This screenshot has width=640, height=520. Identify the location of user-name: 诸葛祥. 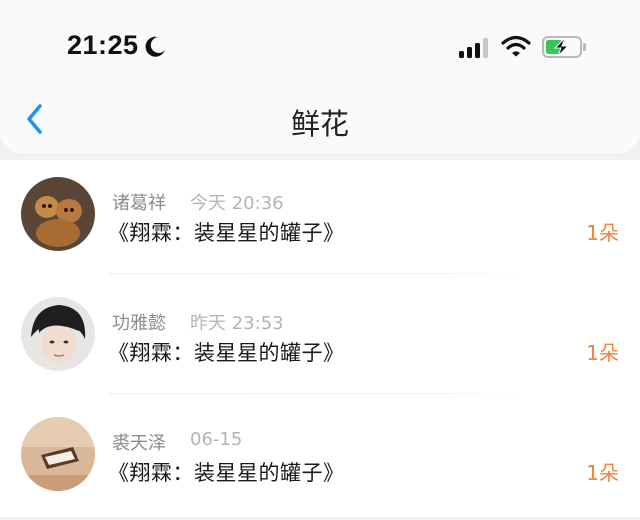
(139, 203).